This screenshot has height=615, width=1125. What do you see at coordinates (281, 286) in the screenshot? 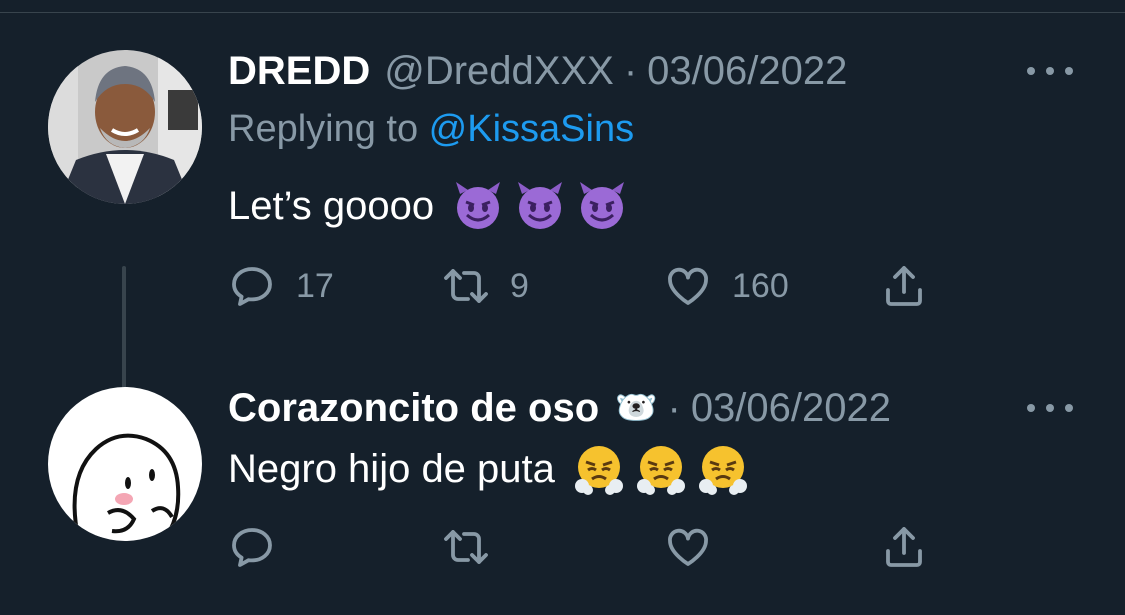
I see `reply-button: 17` at bounding box center [281, 286].